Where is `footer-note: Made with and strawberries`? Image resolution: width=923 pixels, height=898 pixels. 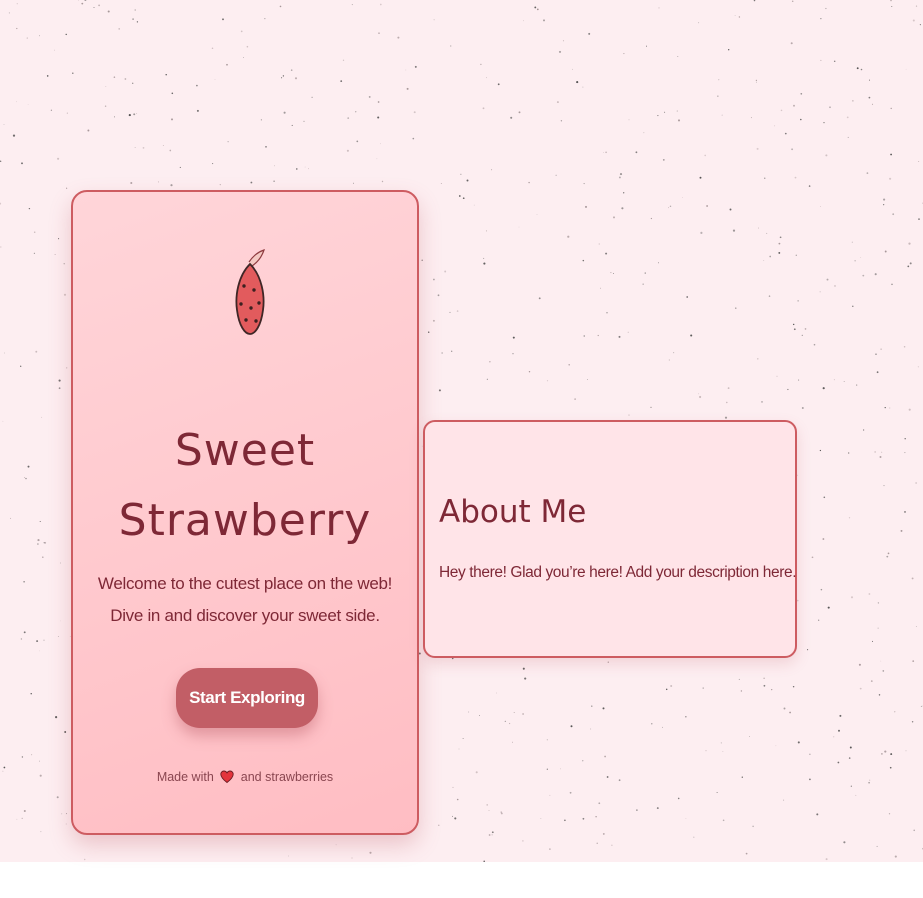 footer-note: Made with and strawberries is located at coordinates (245, 778).